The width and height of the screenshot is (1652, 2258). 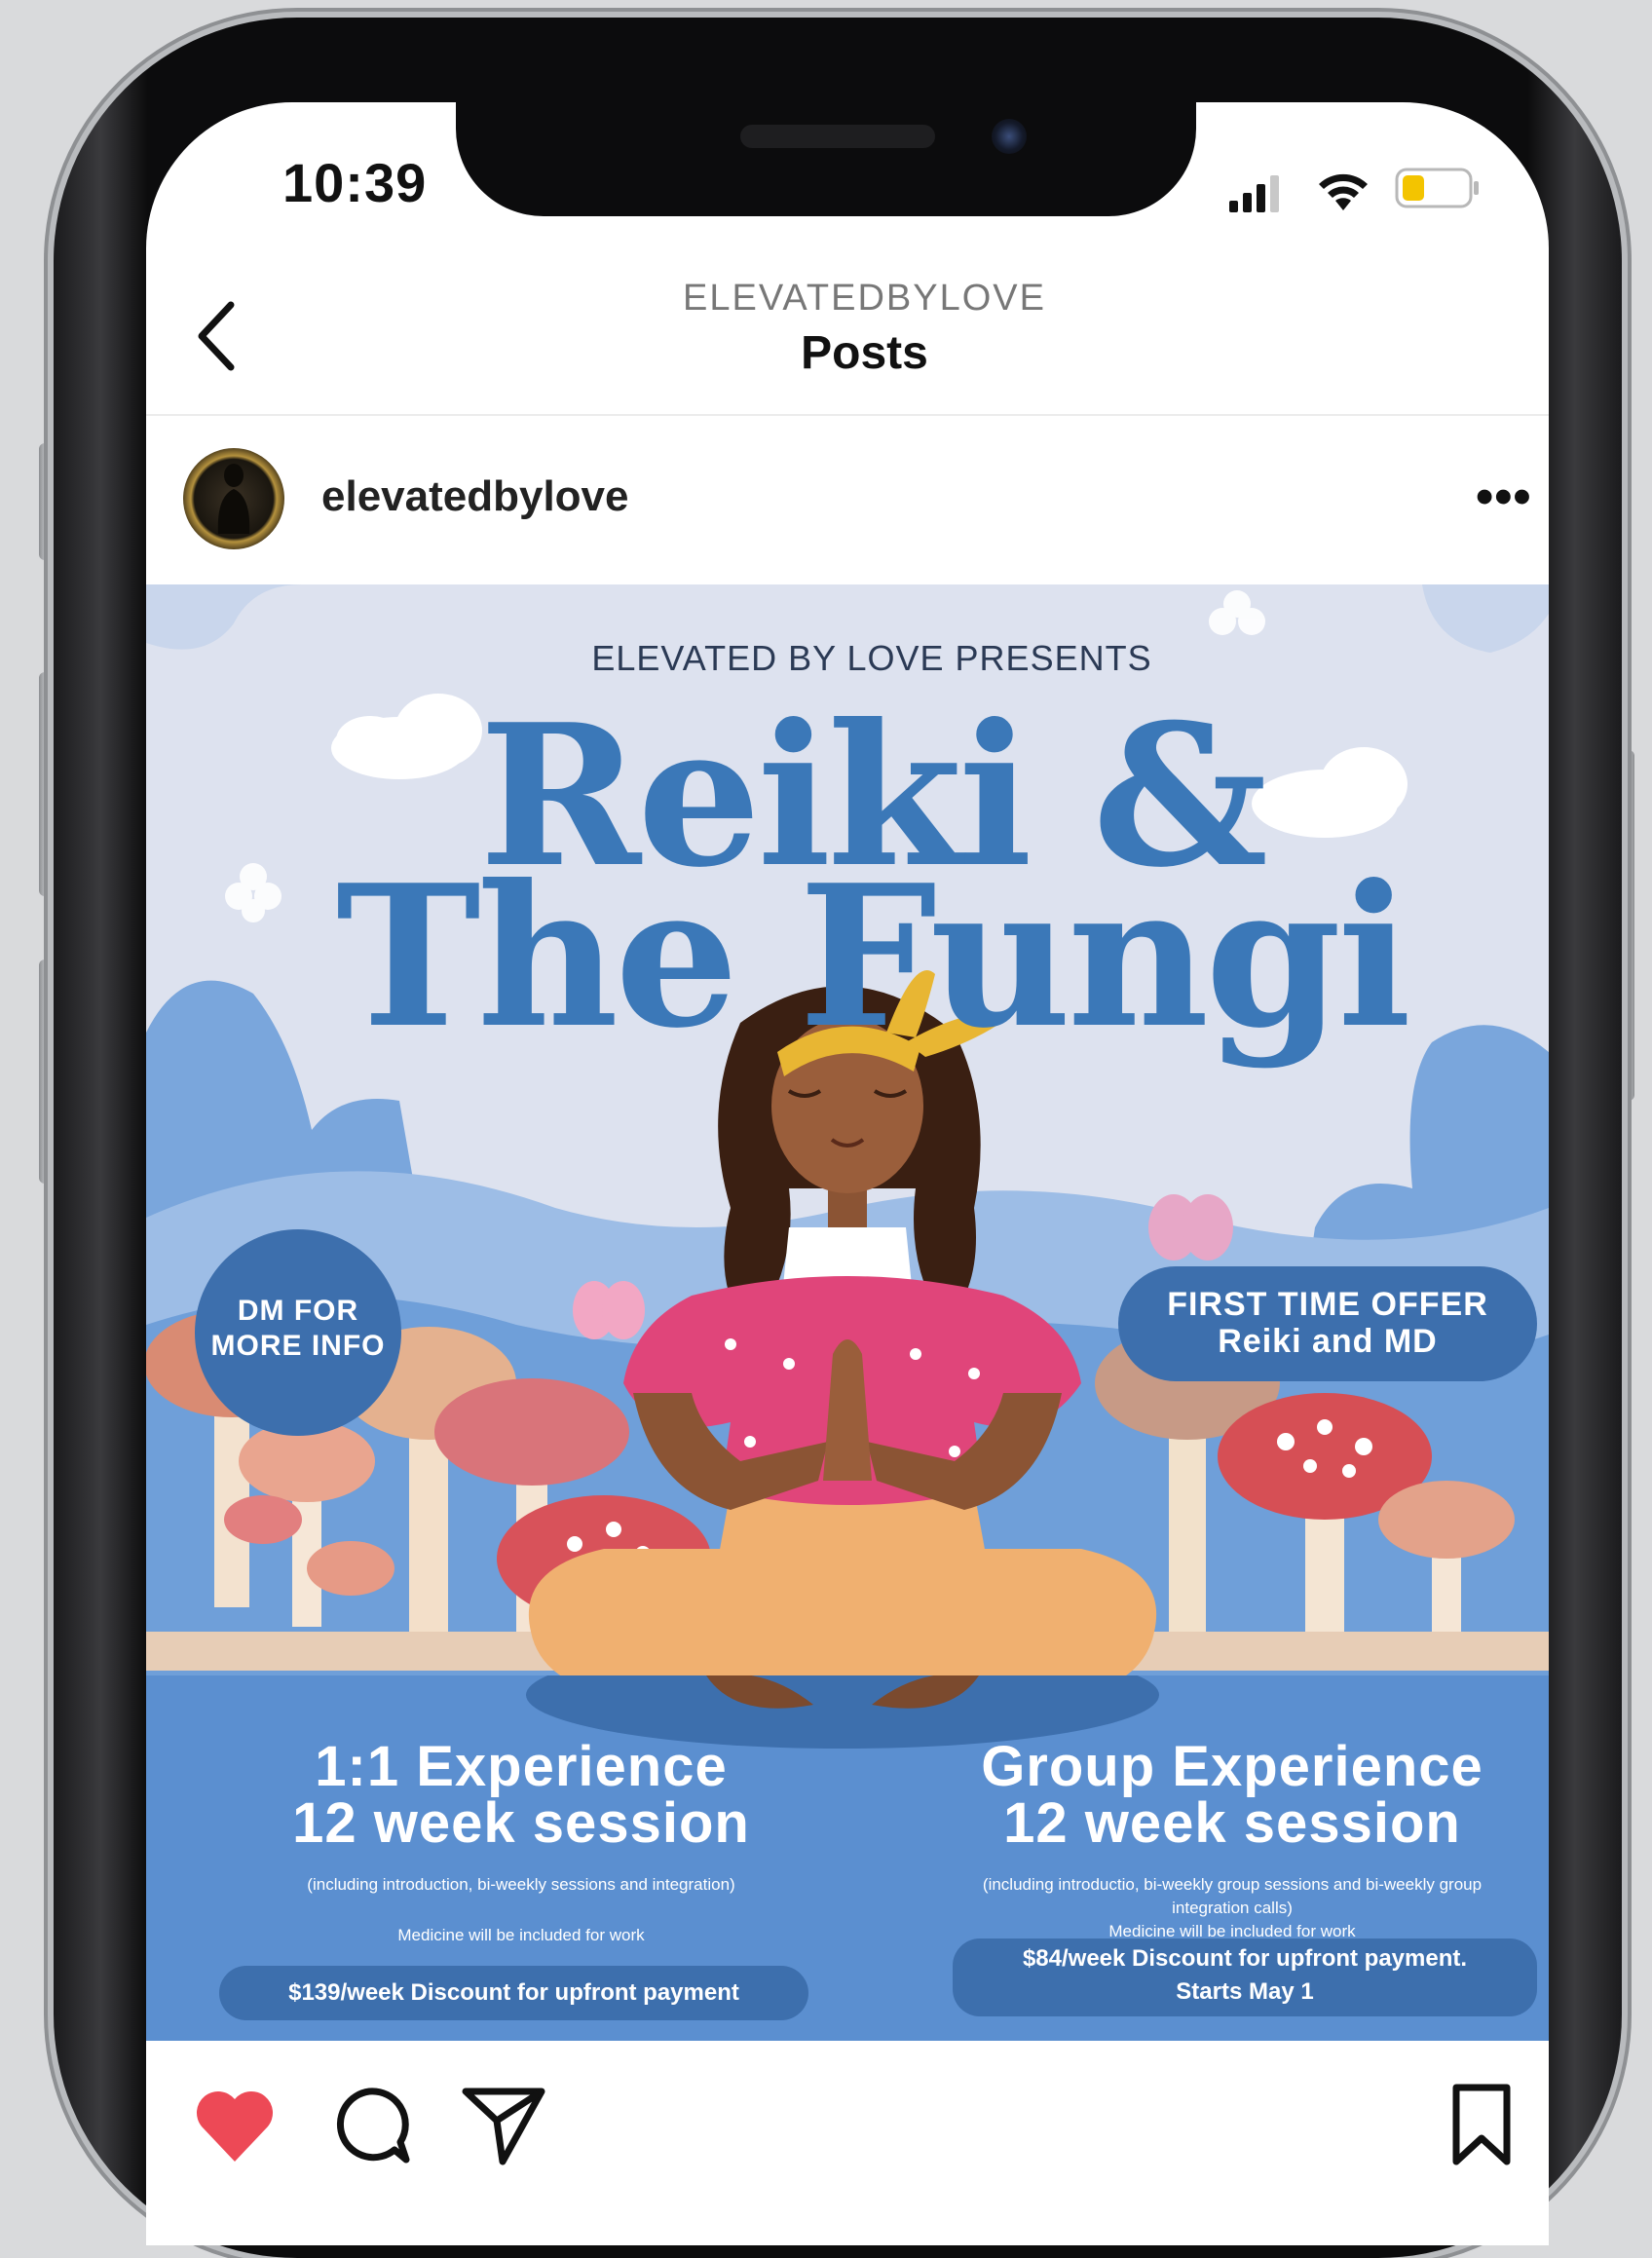 What do you see at coordinates (1481, 2124) in the screenshot?
I see `bookmark-icon` at bounding box center [1481, 2124].